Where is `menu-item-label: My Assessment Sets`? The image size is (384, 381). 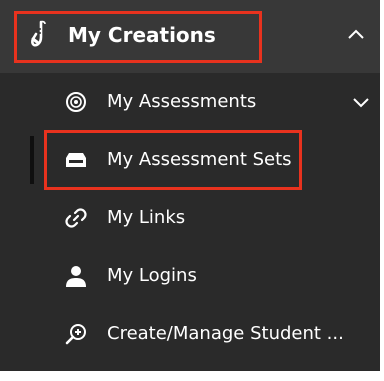 menu-item-label: My Assessment Sets is located at coordinates (199, 159).